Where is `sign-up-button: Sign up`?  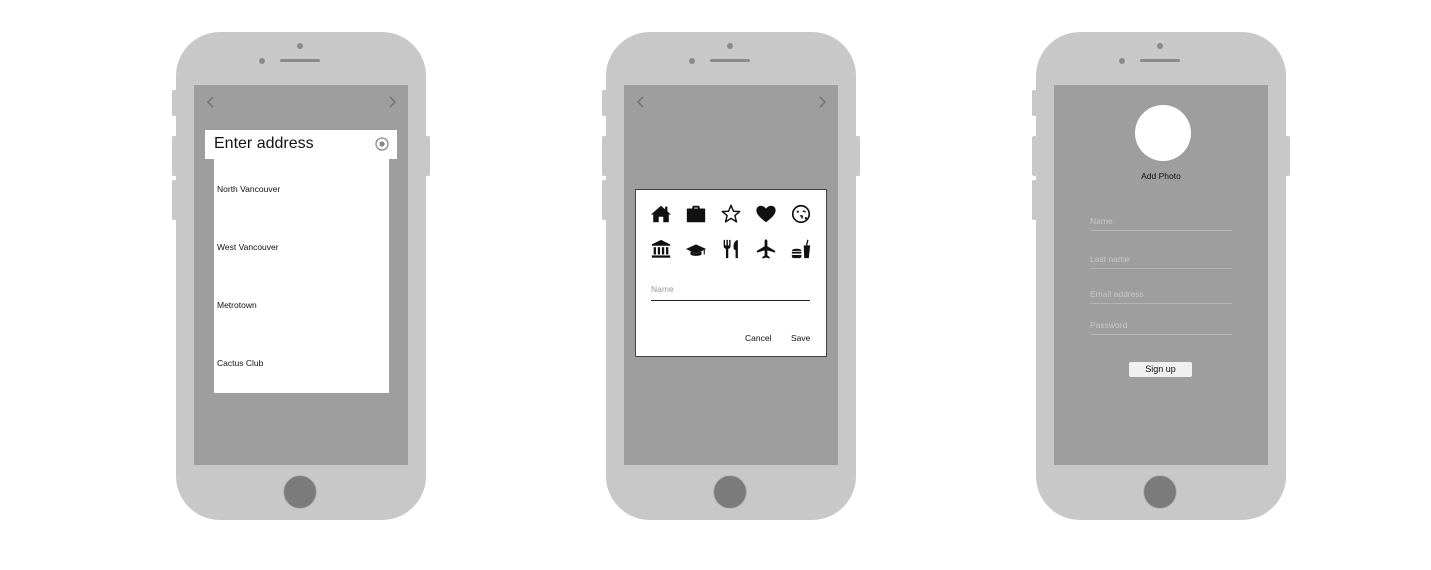
sign-up-button: Sign up is located at coordinates (1160, 369).